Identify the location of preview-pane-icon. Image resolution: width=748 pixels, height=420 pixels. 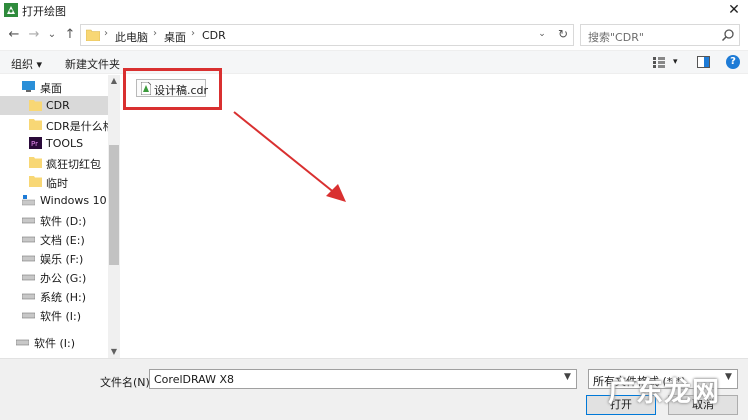
(703, 62).